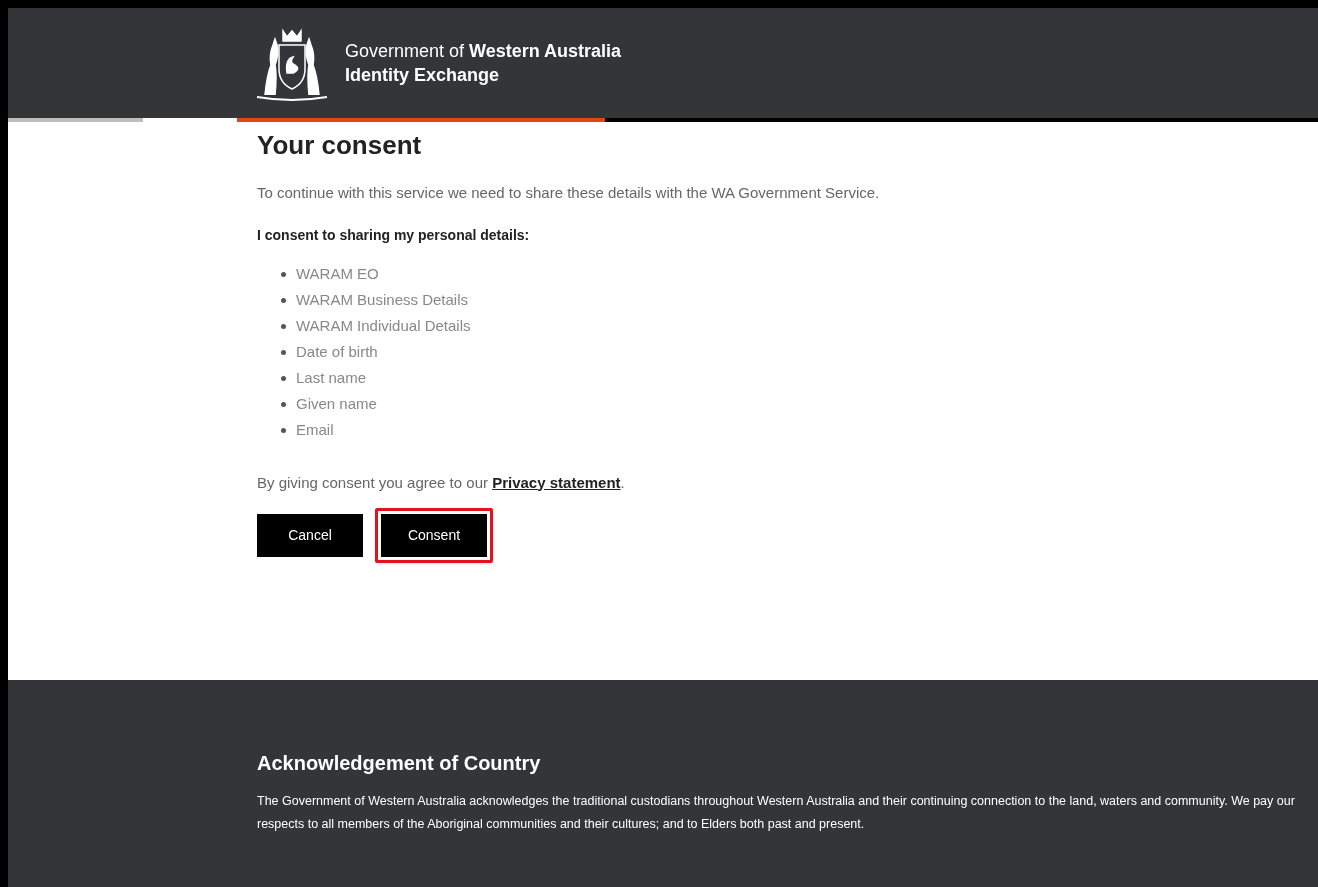 This screenshot has height=887, width=1318. Describe the element at coordinates (569, 193) in the screenshot. I see `intro-text: To continue with this service we need to share these details with the WA Government Service.` at that location.